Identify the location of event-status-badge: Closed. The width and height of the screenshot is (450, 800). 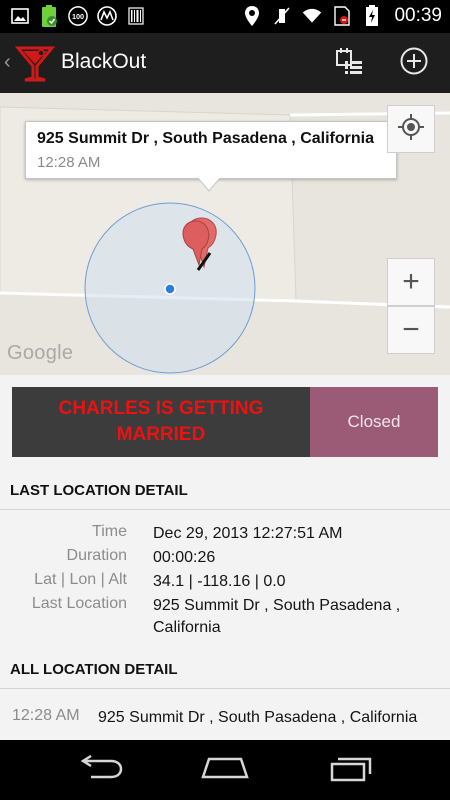
(374, 422).